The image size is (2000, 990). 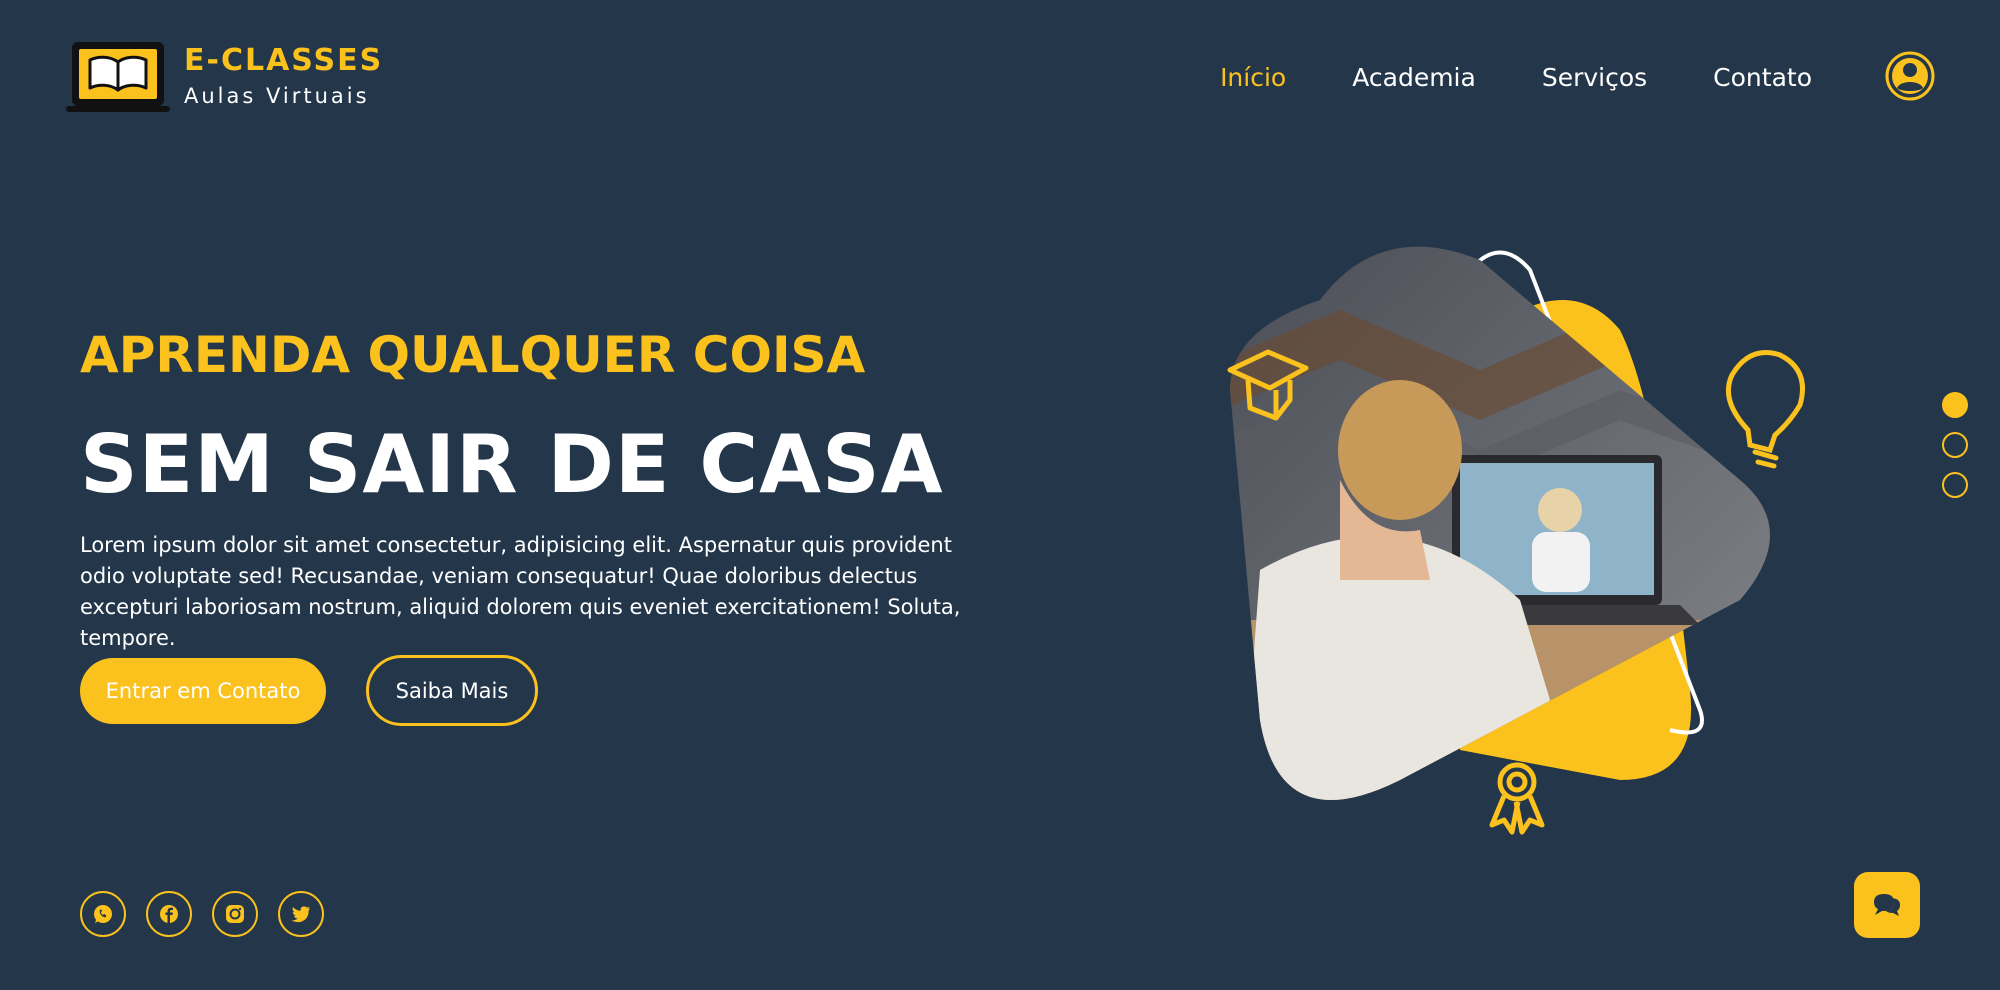 I want to click on learn-more-button: Saiba Mais, so click(x=452, y=690).